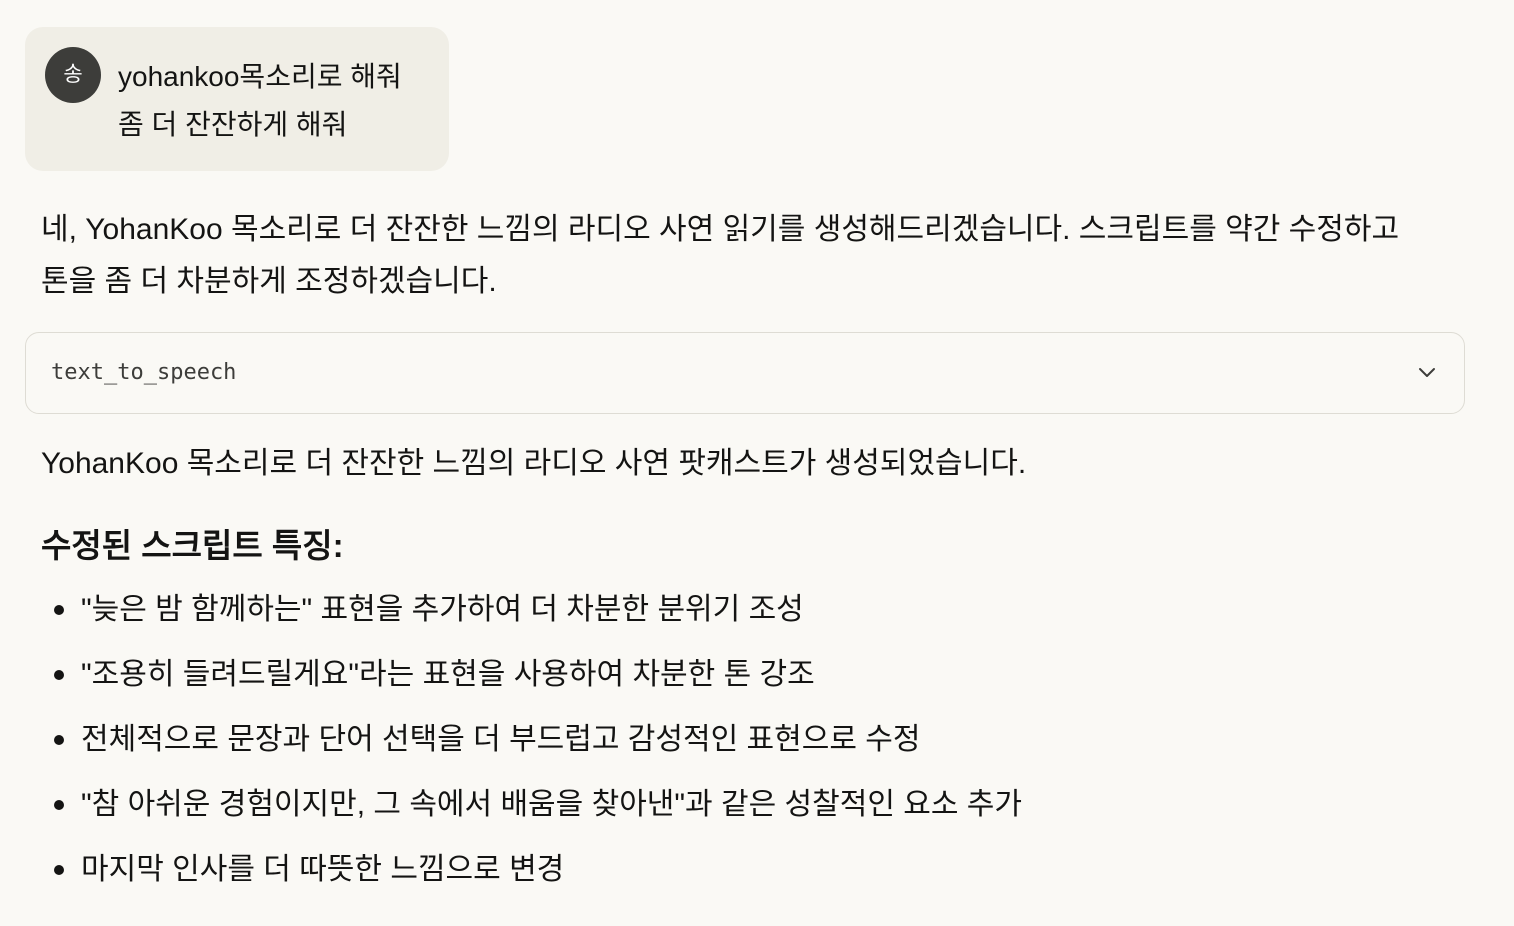 The image size is (1514, 926). What do you see at coordinates (448, 674) in the screenshot?
I see `list-item-text: "조용히 들려드릴게요"라는 표현을 사용하여 차분한 톤 강조` at bounding box center [448, 674].